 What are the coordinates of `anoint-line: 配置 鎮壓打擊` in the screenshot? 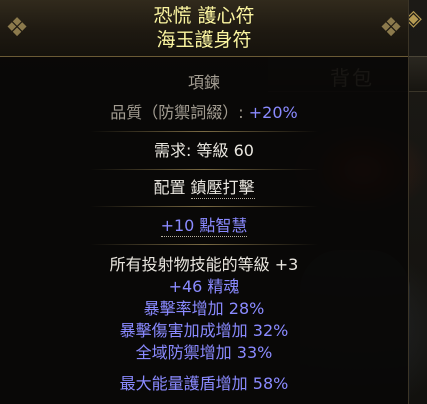 It's located at (204, 188).